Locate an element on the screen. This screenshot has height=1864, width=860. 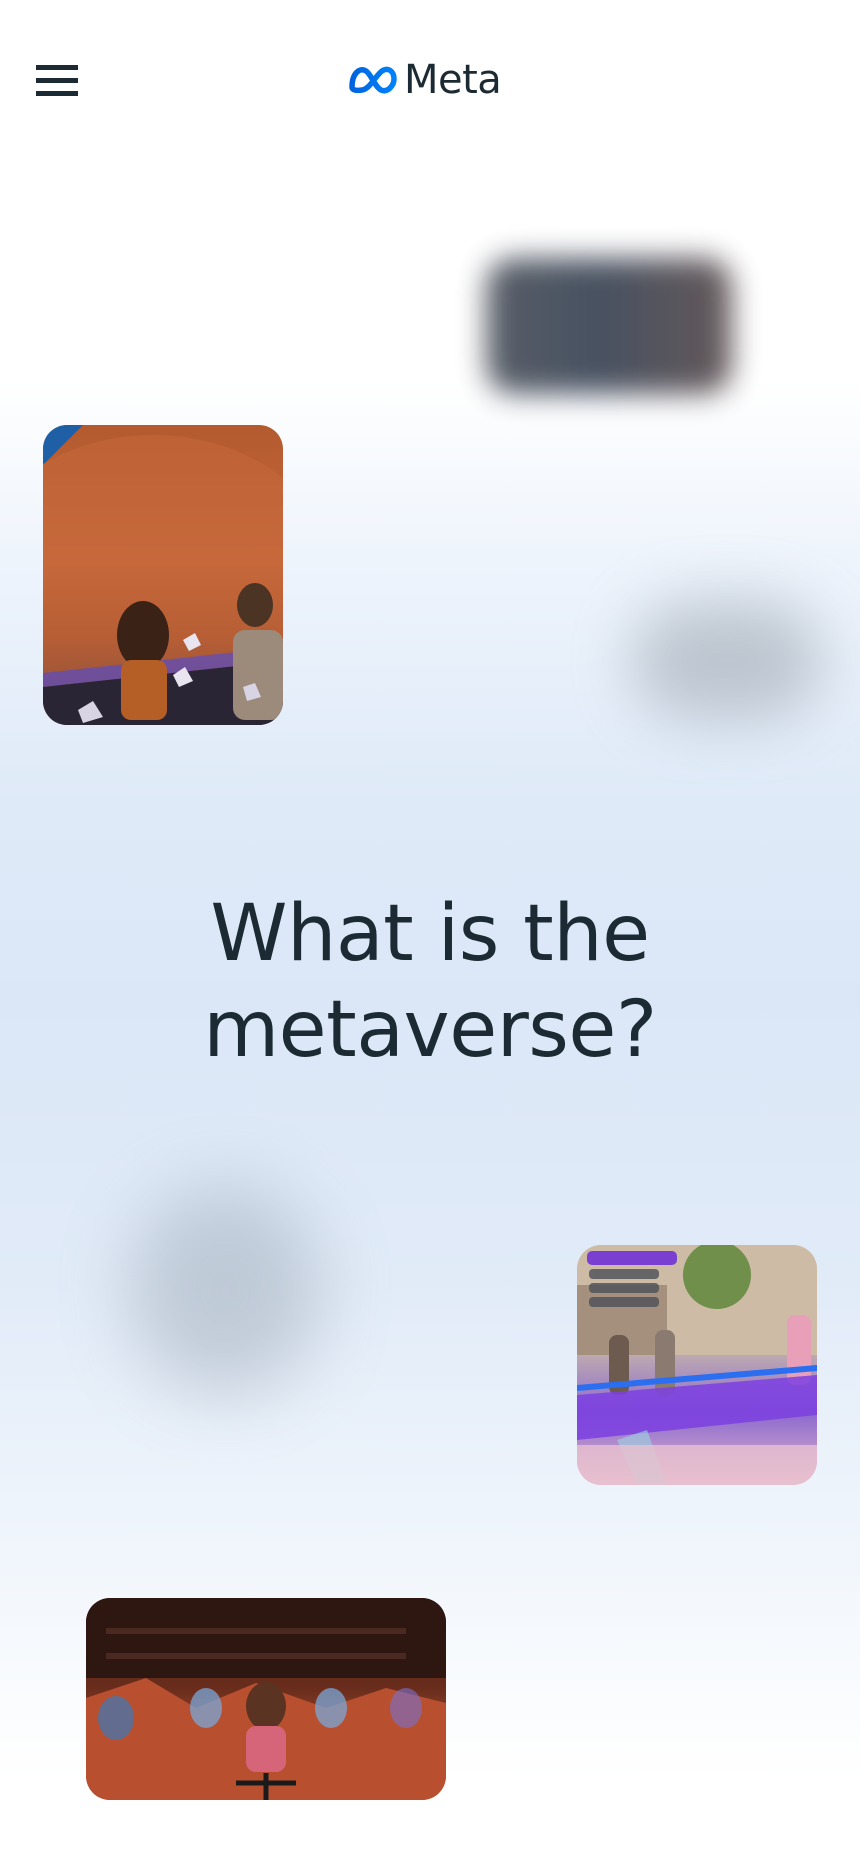
mars-viewing-card is located at coordinates (163, 575).